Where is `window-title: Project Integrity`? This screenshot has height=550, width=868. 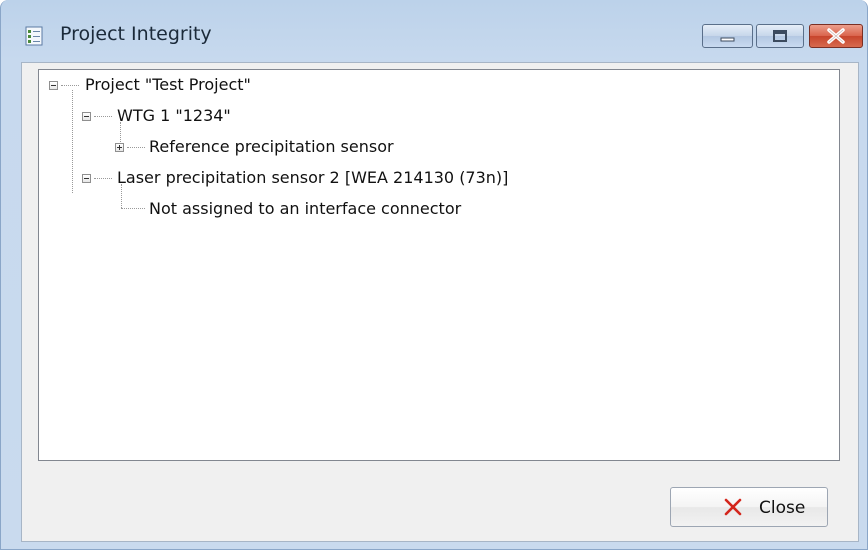 window-title: Project Integrity is located at coordinates (136, 34).